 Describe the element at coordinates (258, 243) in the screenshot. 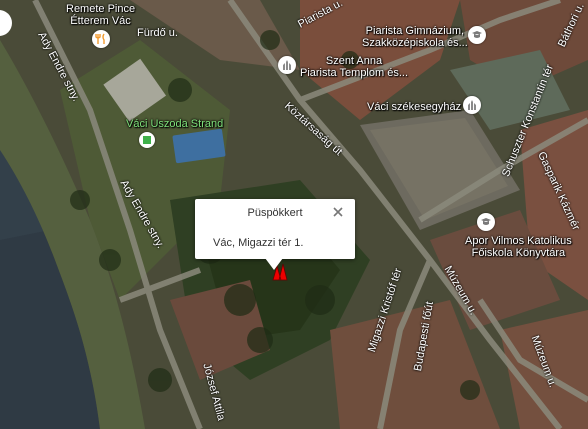

I see `info-window-address: Vác, Migazzi tér 1.` at that location.